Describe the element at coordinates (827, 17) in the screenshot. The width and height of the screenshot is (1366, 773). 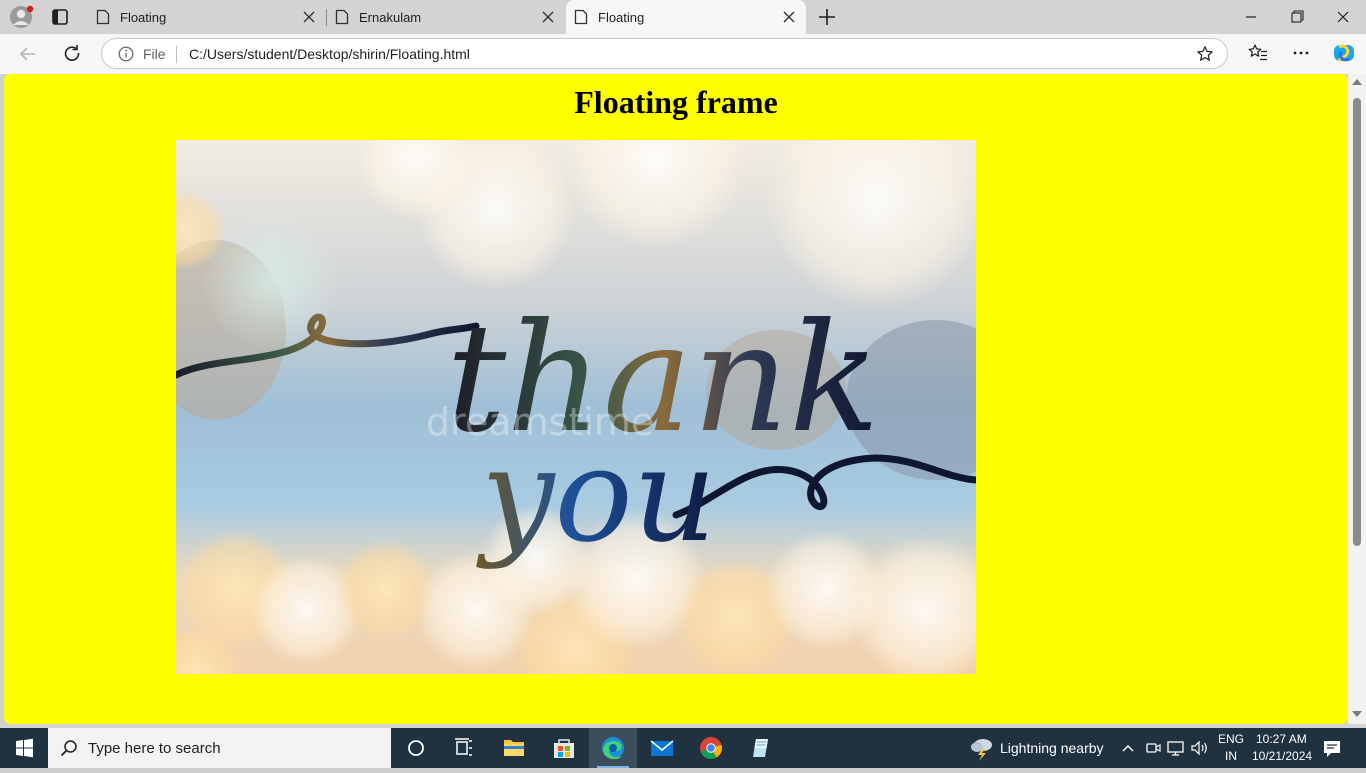
I see `new-tab-icon` at that location.